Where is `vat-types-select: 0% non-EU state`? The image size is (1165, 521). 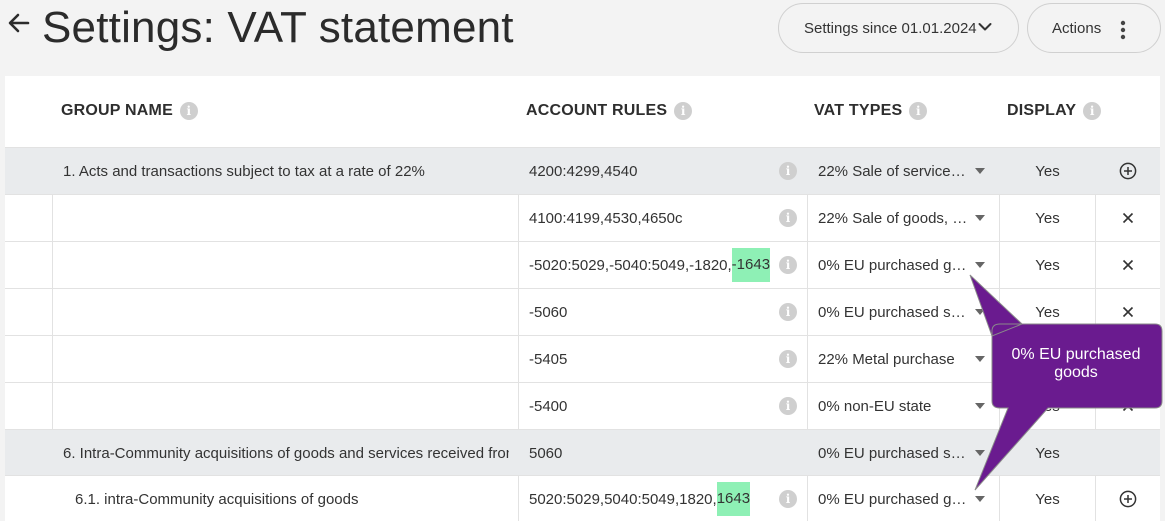
vat-types-select: 0% non-EU state is located at coordinates (903, 406).